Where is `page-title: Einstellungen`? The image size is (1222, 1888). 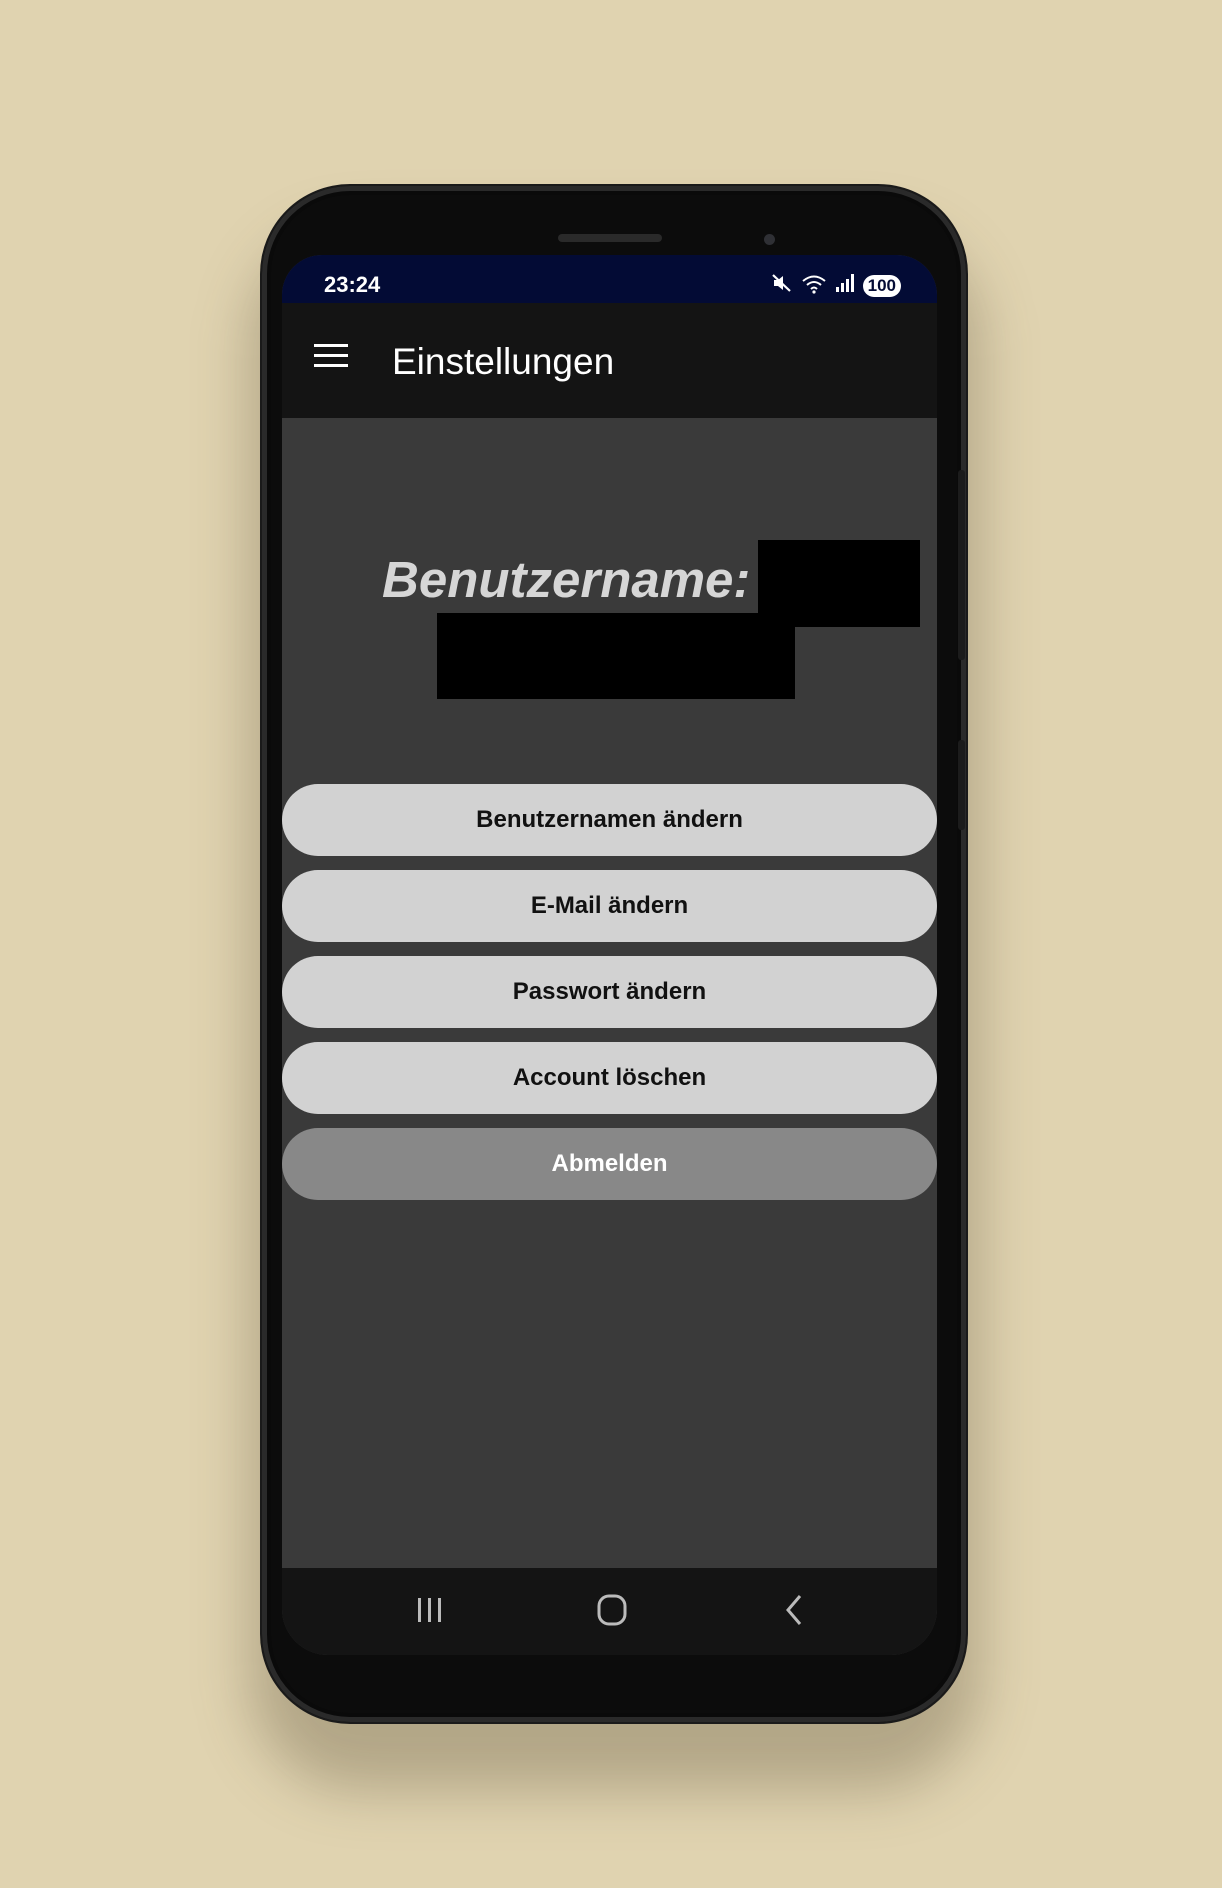 page-title: Einstellungen is located at coordinates (503, 361).